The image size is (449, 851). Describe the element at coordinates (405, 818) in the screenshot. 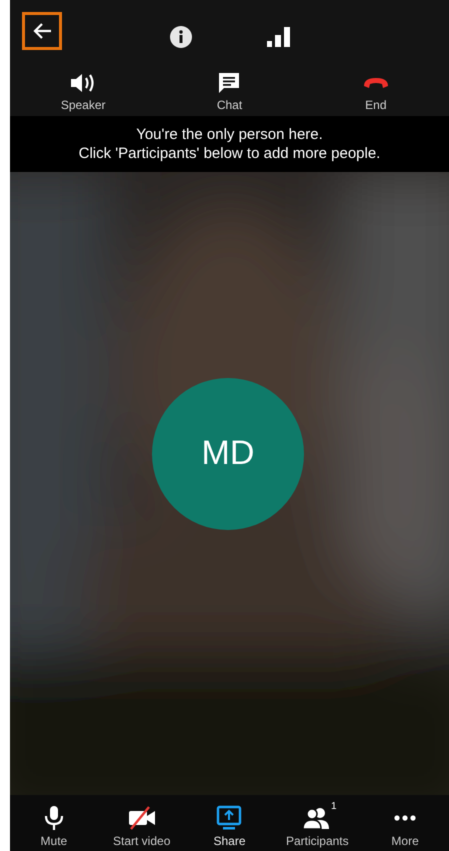

I see `more-icon` at that location.